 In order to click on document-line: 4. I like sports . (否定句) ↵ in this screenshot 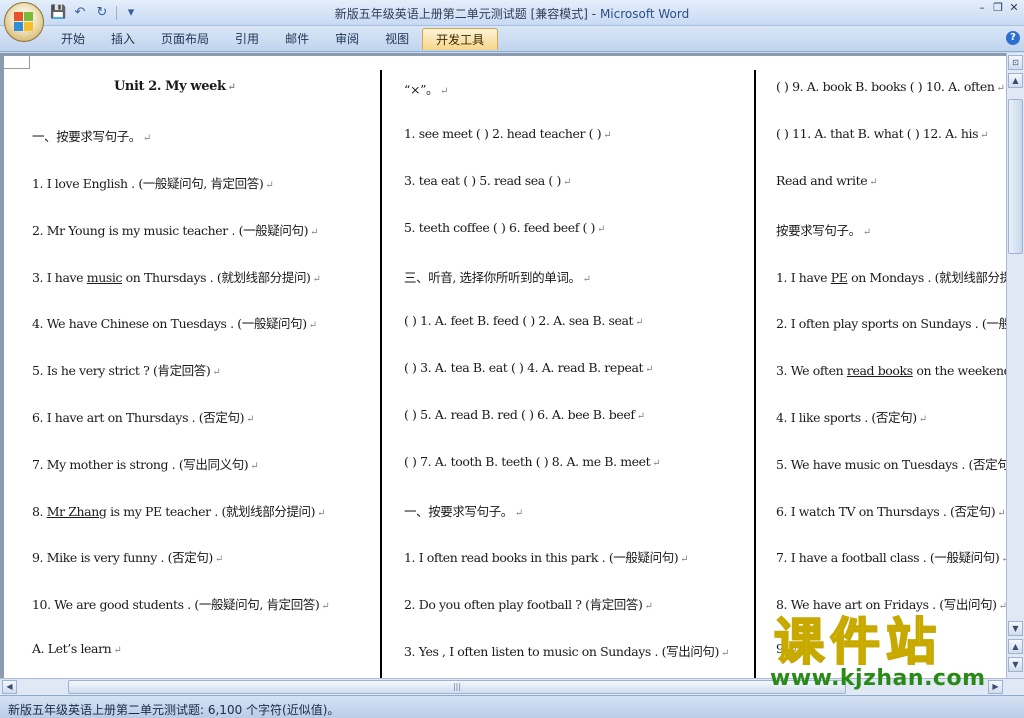, I will do `click(851, 416)`.